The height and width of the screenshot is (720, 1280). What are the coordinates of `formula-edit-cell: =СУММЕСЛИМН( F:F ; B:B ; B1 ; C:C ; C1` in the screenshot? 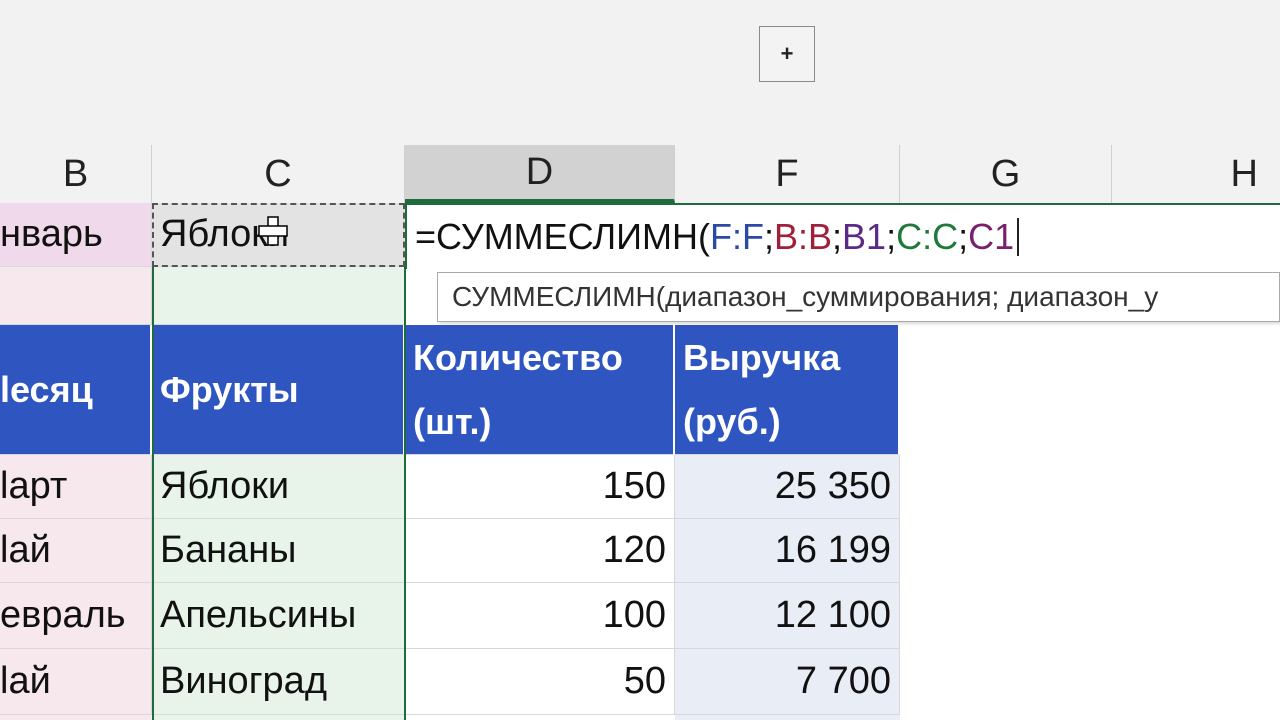 It's located at (842, 236).